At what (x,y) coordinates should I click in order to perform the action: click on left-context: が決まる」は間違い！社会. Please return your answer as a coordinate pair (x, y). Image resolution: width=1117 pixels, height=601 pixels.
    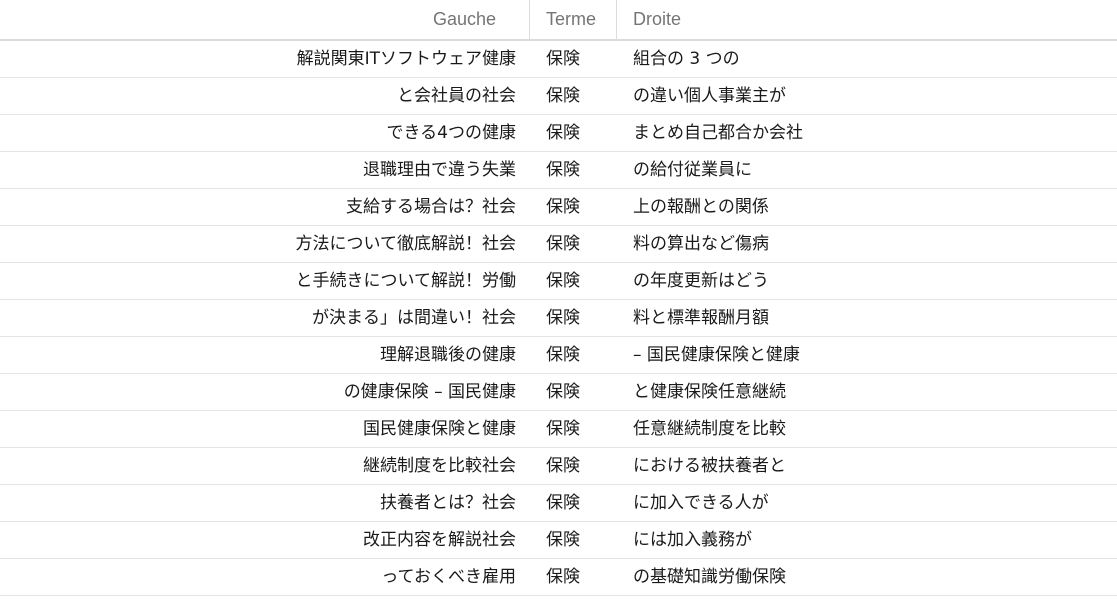
    Looking at the image, I should click on (414, 318).